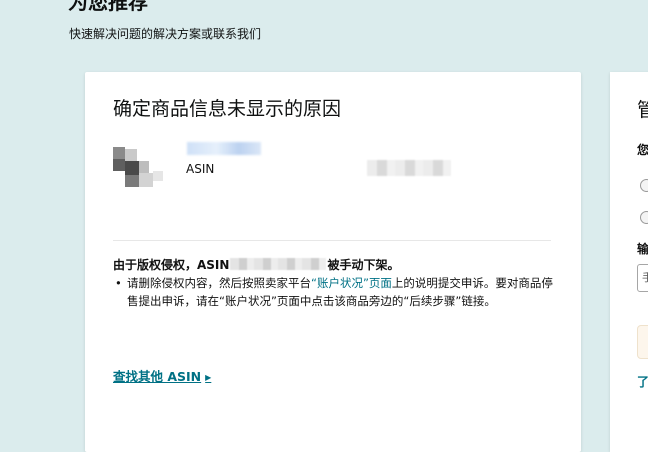  Describe the element at coordinates (642, 382) in the screenshot. I see `secondary-link: 了` at that location.